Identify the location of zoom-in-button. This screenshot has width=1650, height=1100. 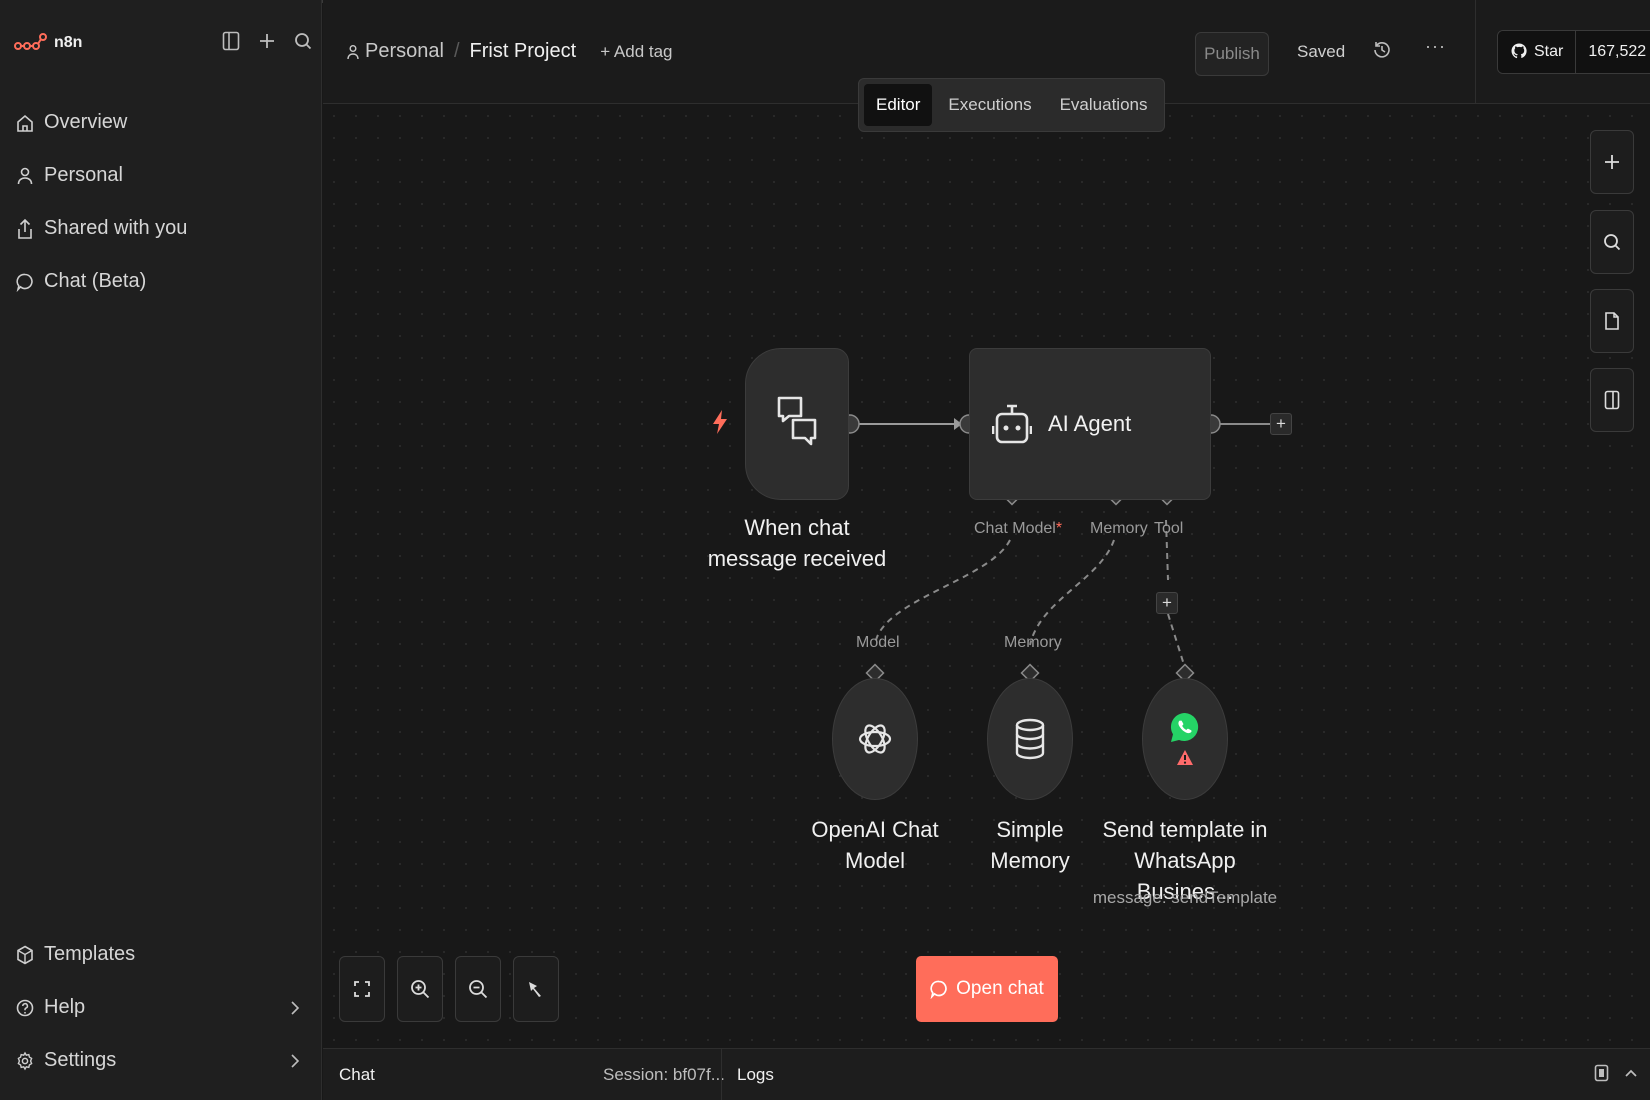
(420, 989).